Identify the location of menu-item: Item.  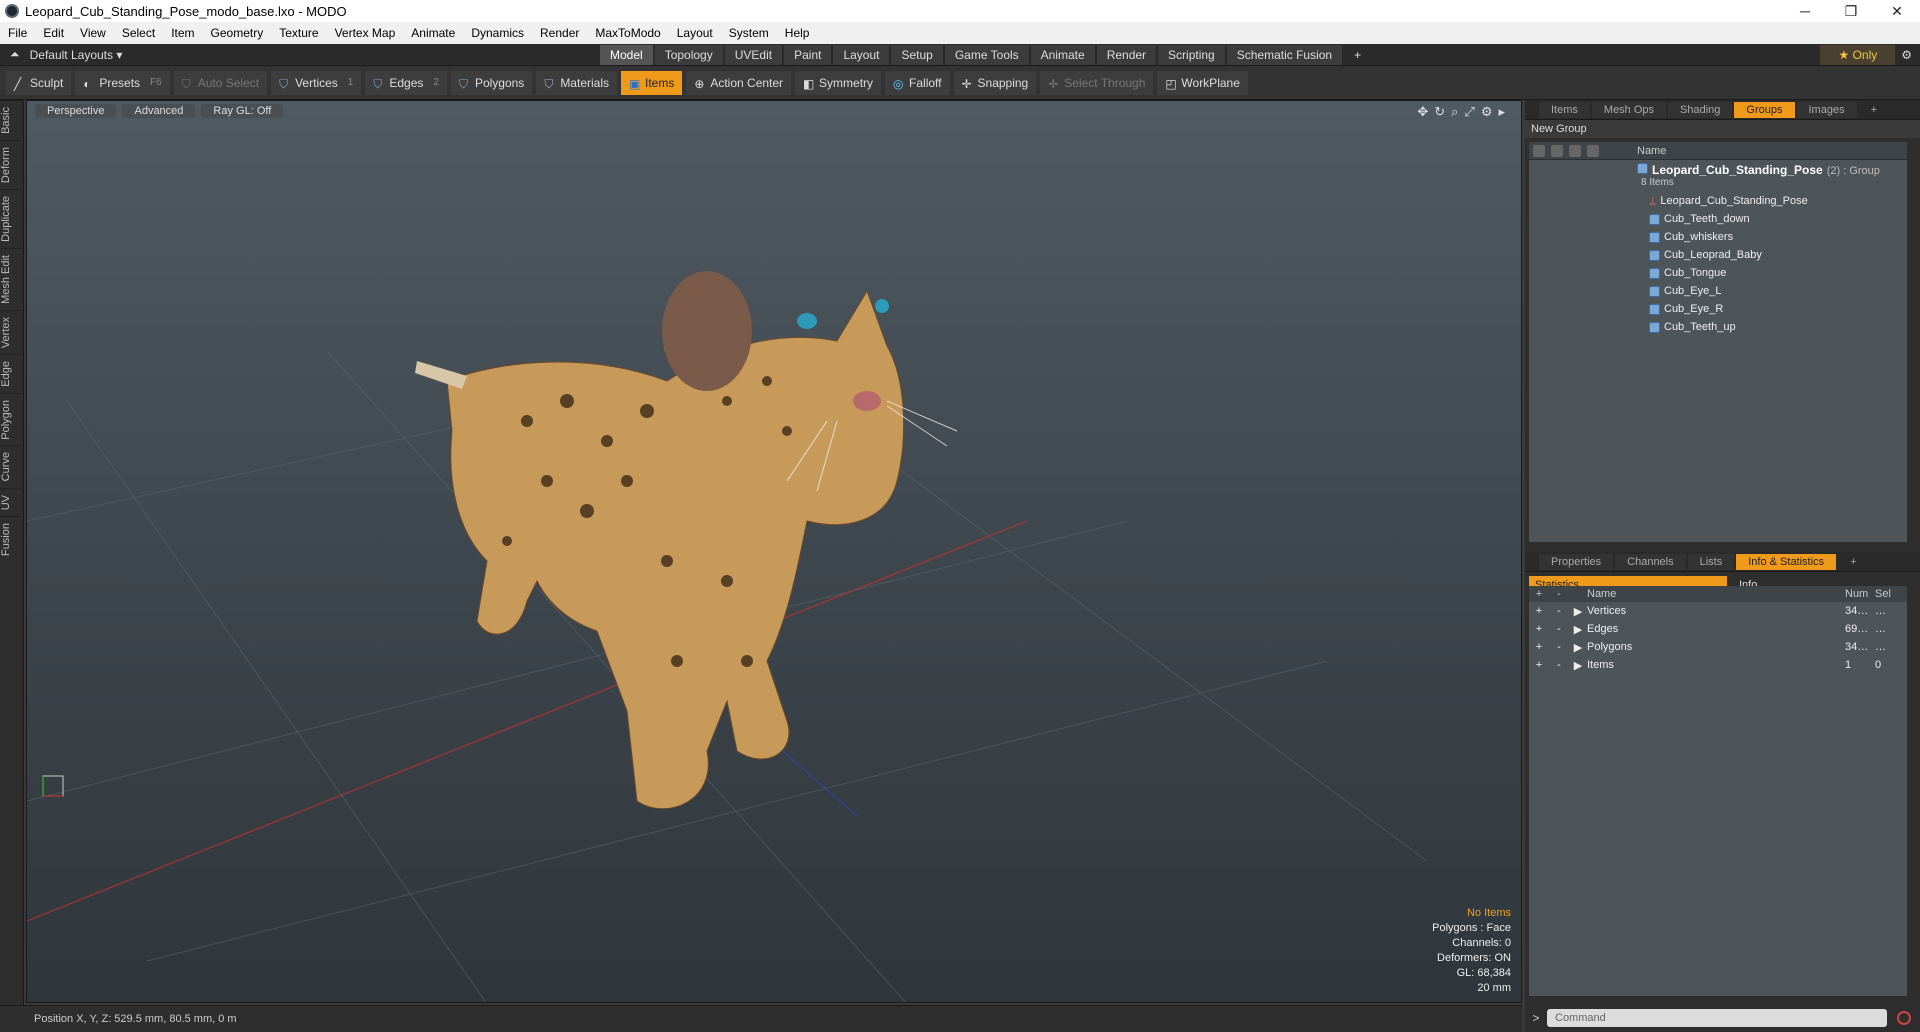
(182, 33).